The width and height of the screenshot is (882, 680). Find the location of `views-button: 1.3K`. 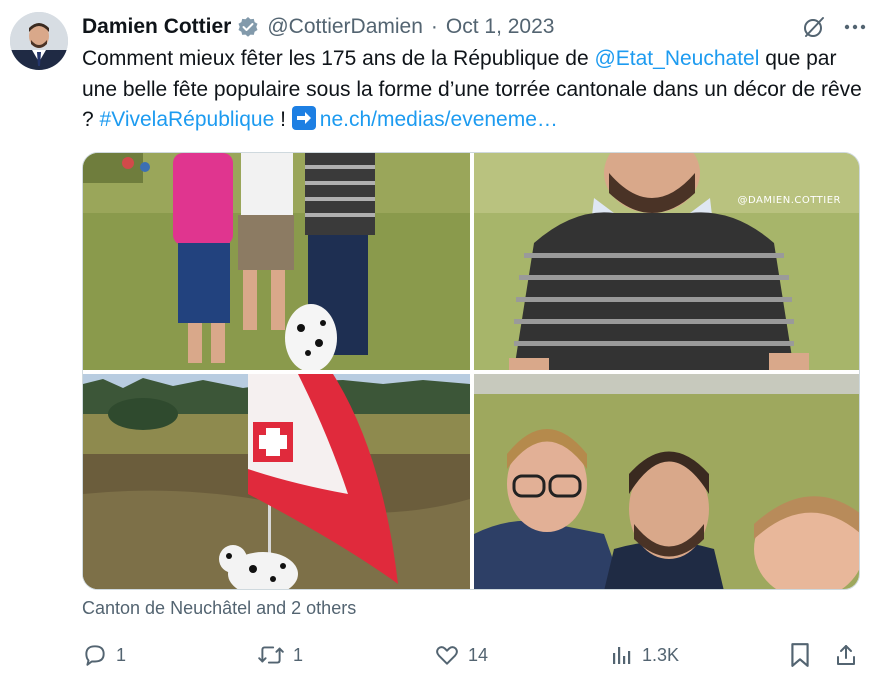

views-button: 1.3K is located at coordinates (644, 655).